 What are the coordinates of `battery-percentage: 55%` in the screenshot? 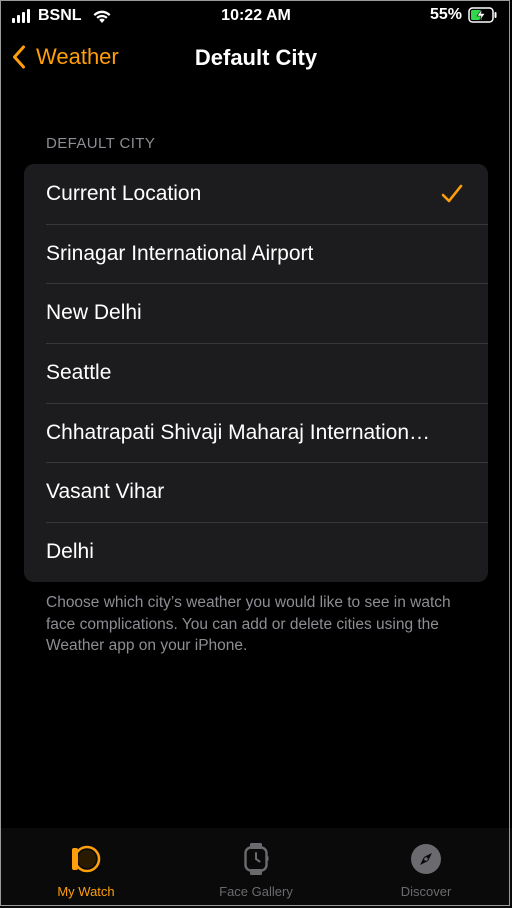 It's located at (445, 14).